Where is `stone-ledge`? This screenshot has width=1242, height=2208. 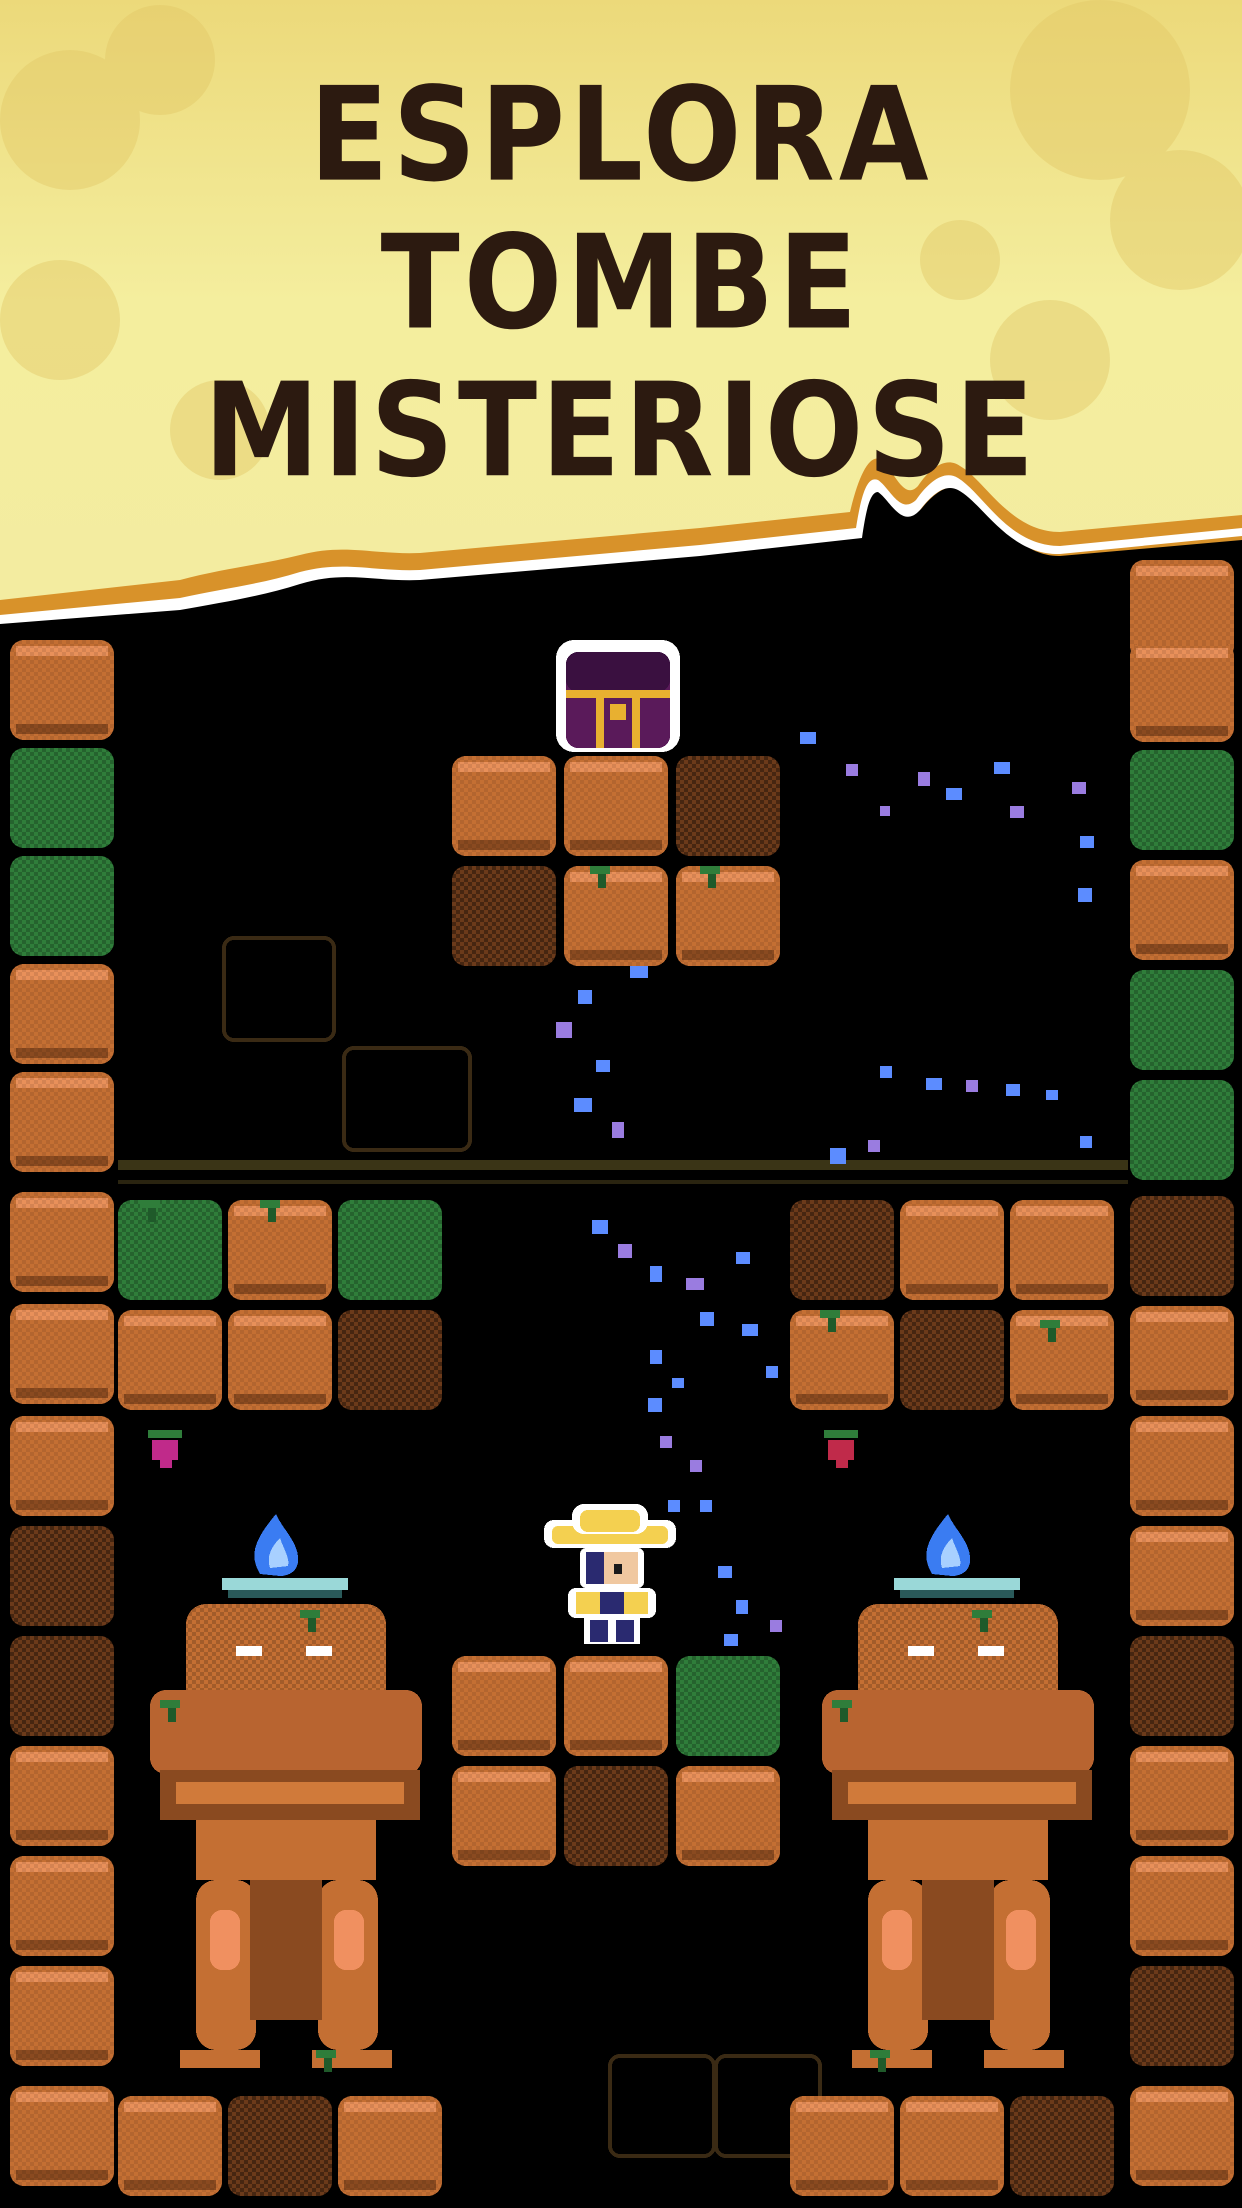 stone-ledge is located at coordinates (623, 1165).